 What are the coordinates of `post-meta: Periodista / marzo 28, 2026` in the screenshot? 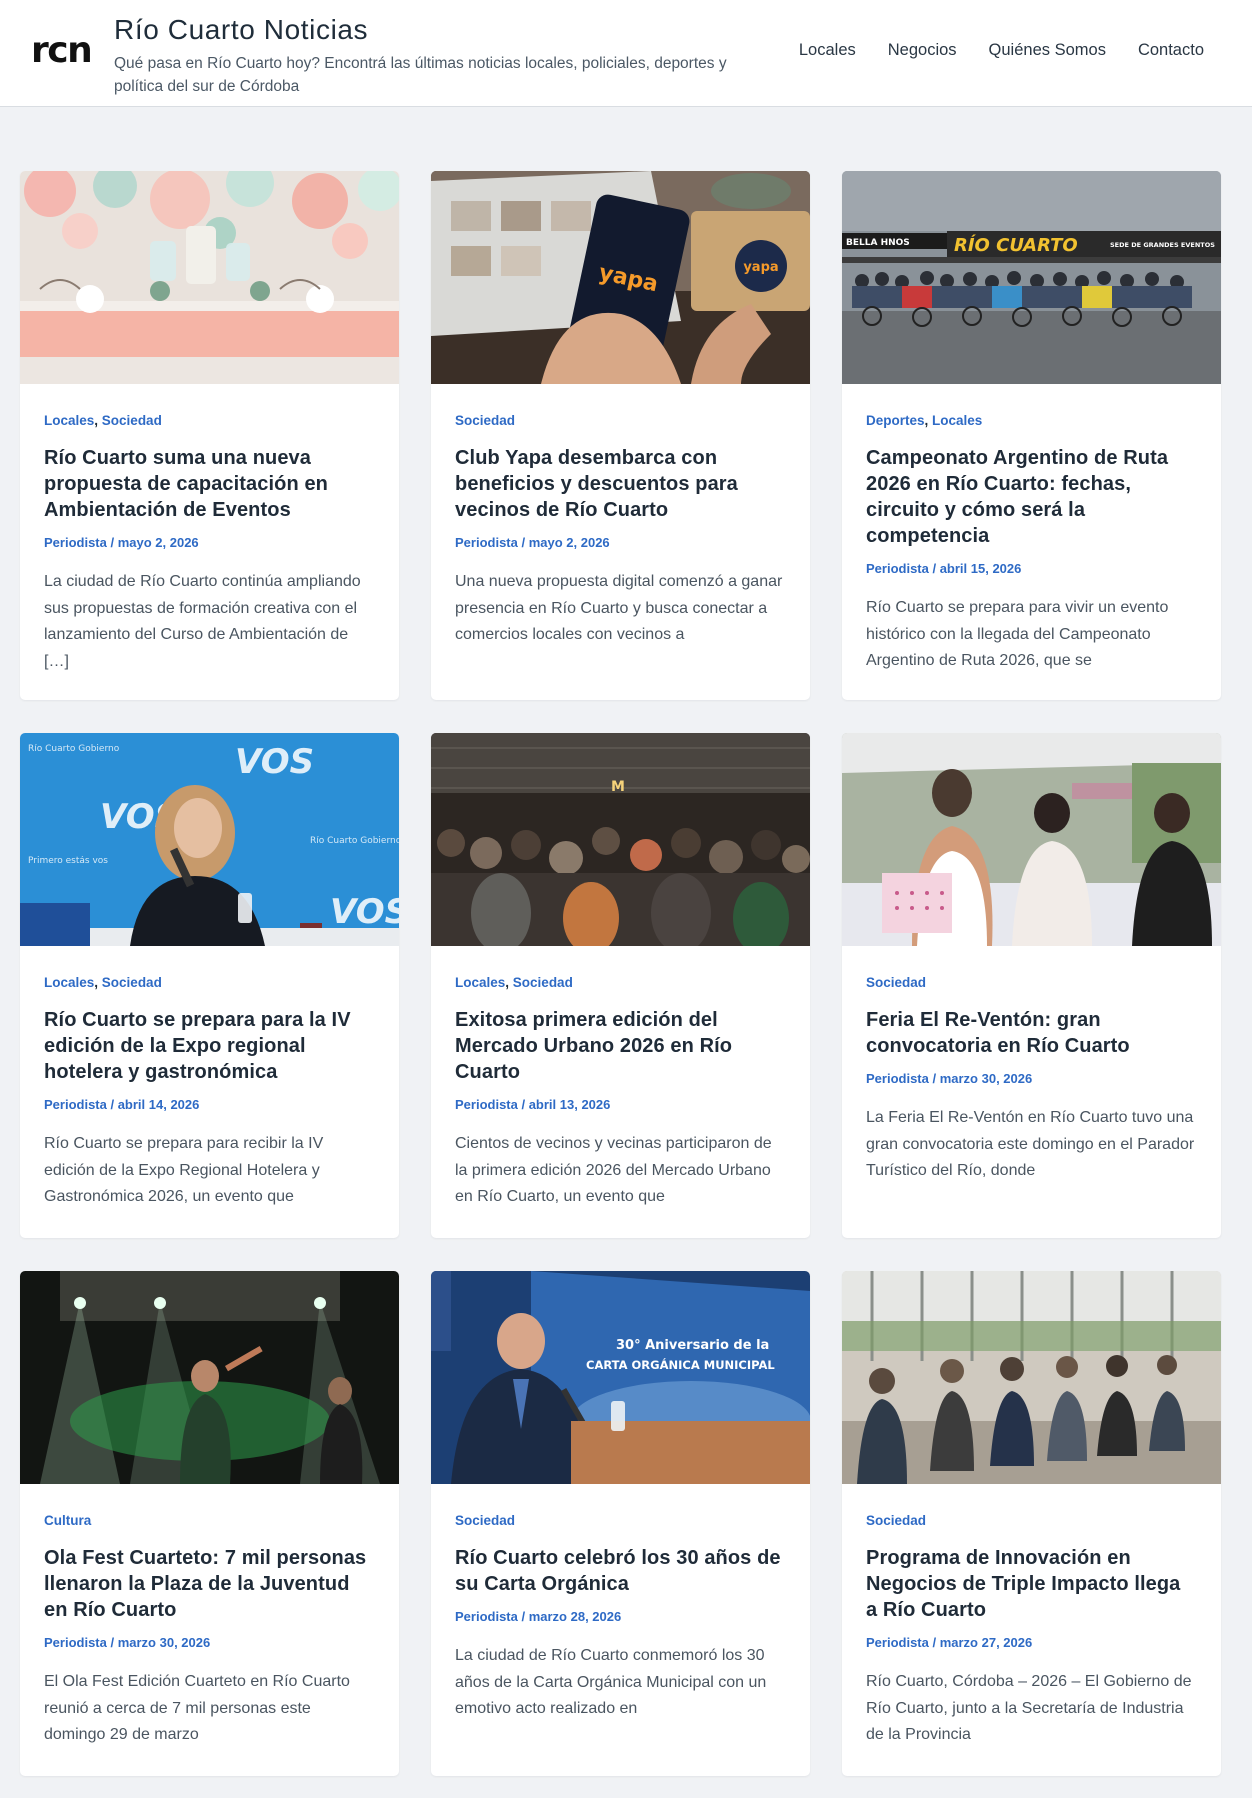 It's located at (538, 1616).